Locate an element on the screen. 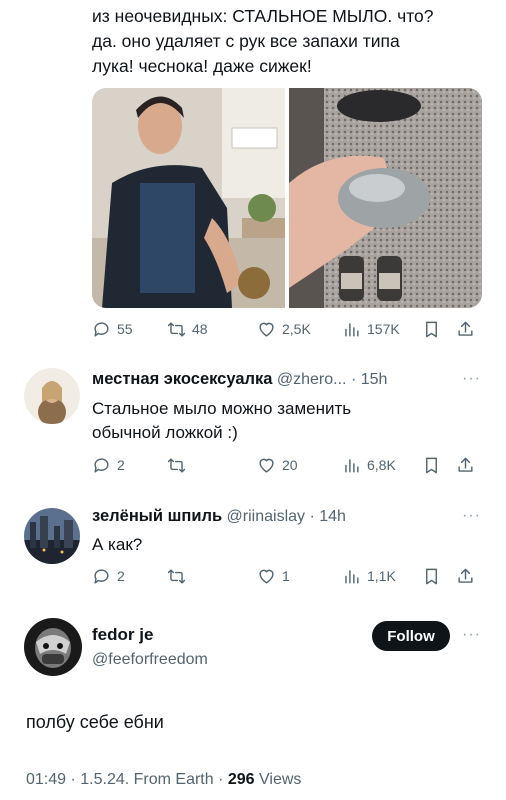 This screenshot has height=800, width=506. tweet-actions: 55 48 2,5K 157K is located at coordinates (287, 329).